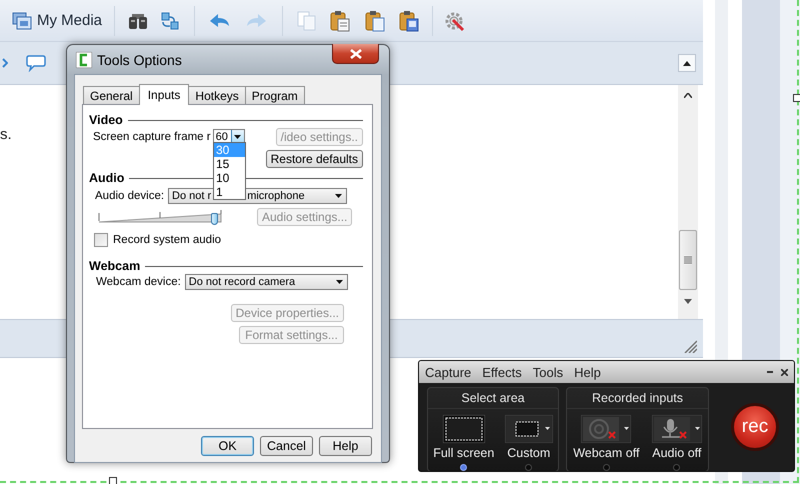 This screenshot has width=800, height=484. I want to click on restore-defaults-button: Restore defaults, so click(314, 159).